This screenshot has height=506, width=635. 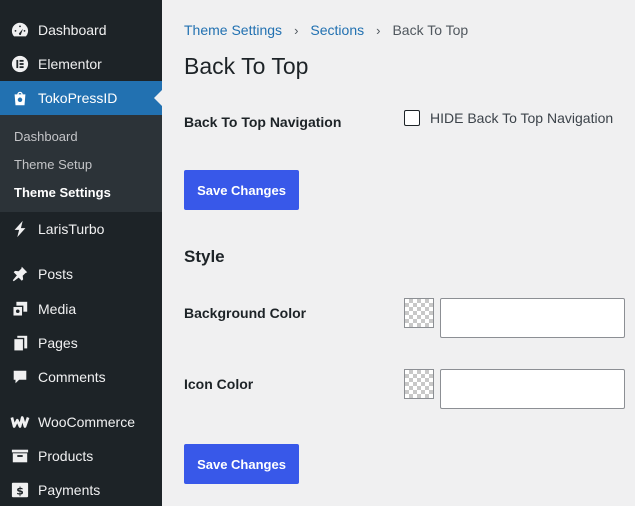 What do you see at coordinates (241, 190) in the screenshot?
I see `save-changes-button: Save Changes` at bounding box center [241, 190].